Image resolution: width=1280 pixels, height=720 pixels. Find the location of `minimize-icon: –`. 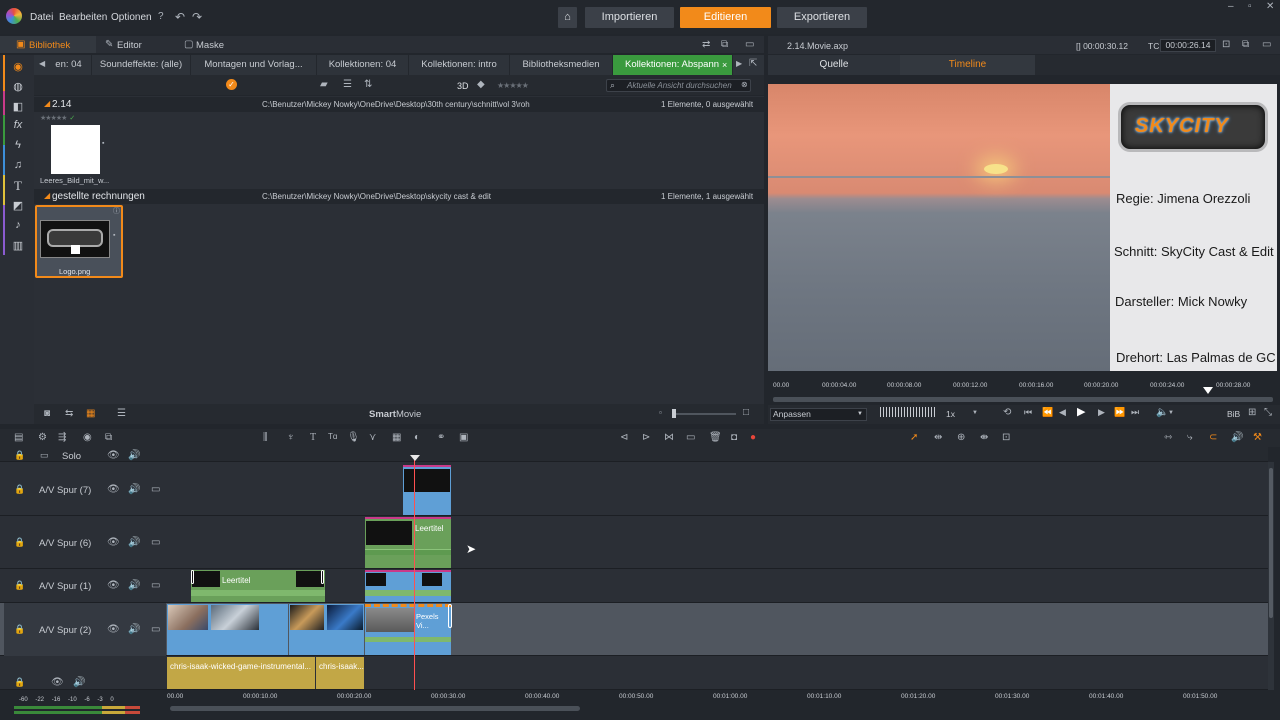

minimize-icon: – is located at coordinates (1231, 7).